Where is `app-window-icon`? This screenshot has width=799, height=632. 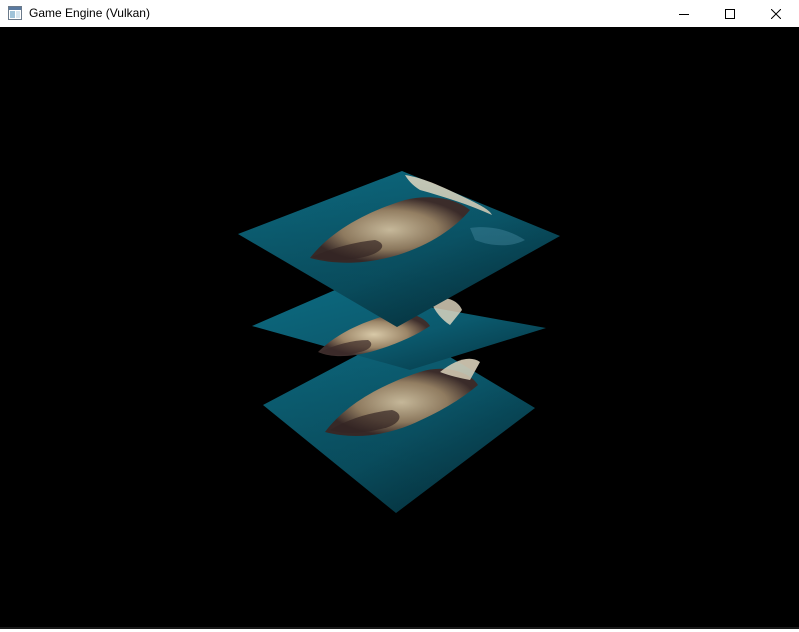 app-window-icon is located at coordinates (15, 13).